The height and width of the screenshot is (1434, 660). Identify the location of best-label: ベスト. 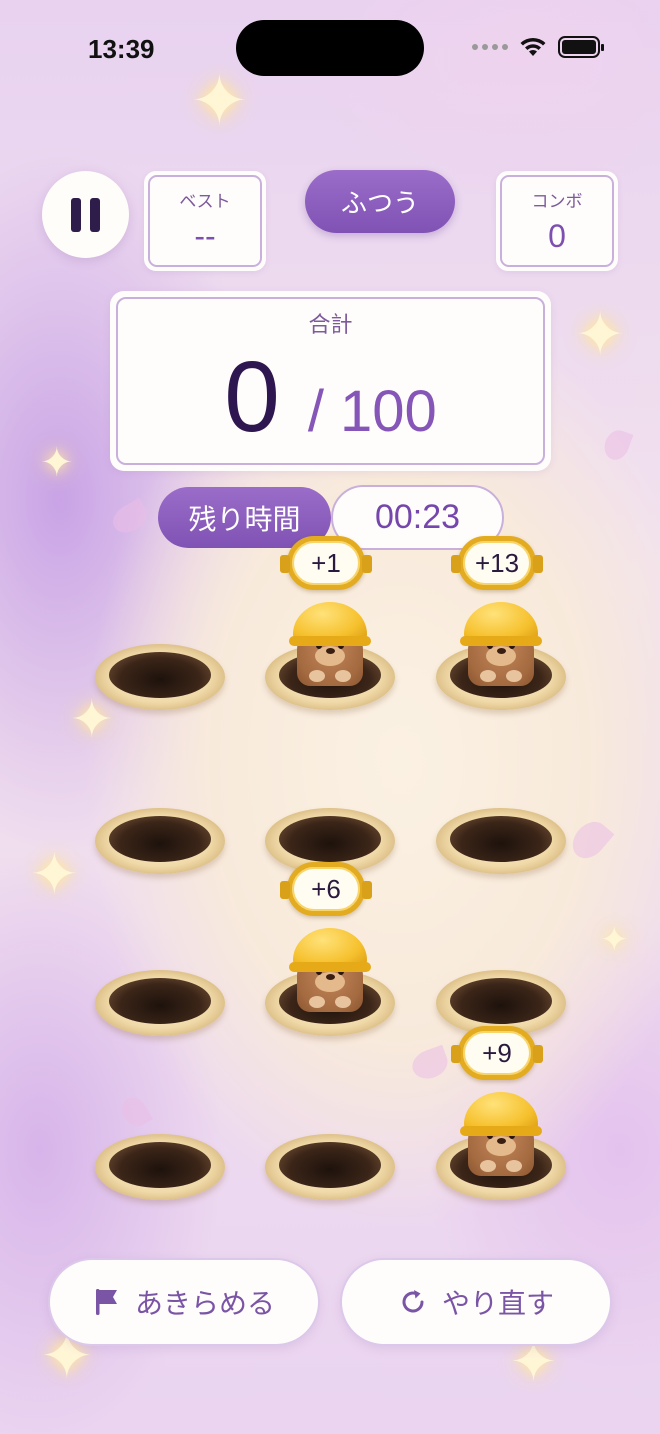
(205, 202).